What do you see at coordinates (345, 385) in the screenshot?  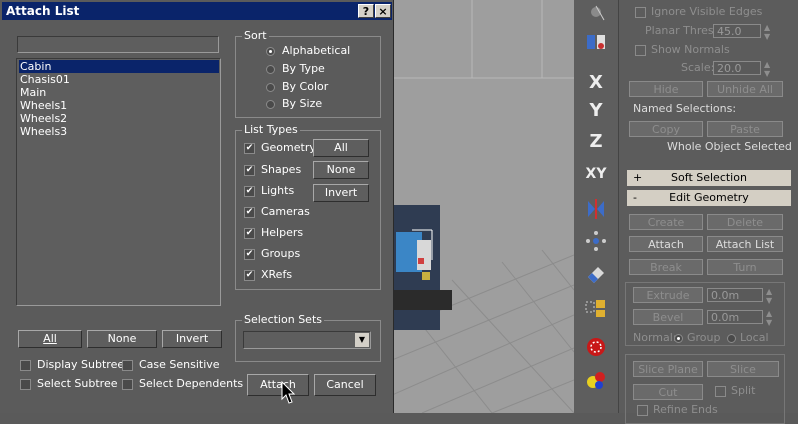 I see `cancel-button: Cancel` at bounding box center [345, 385].